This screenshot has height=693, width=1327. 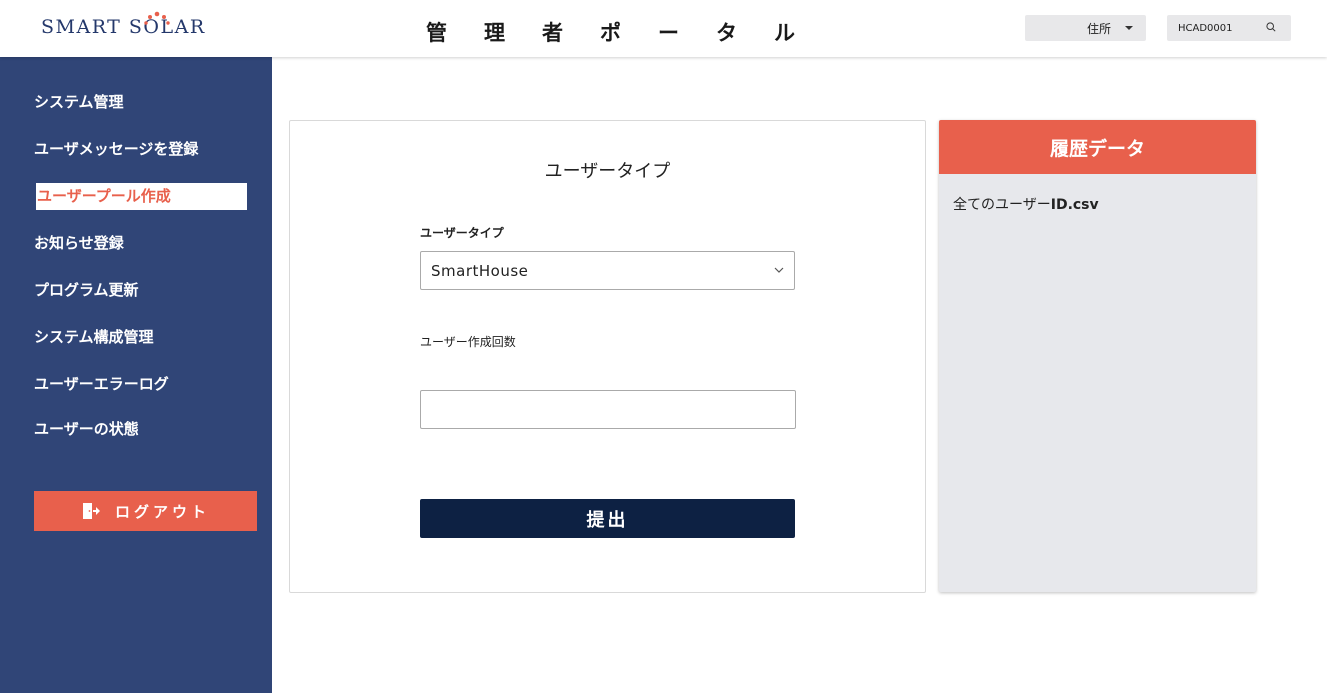 I want to click on search-icon, so click(x=1271, y=27).